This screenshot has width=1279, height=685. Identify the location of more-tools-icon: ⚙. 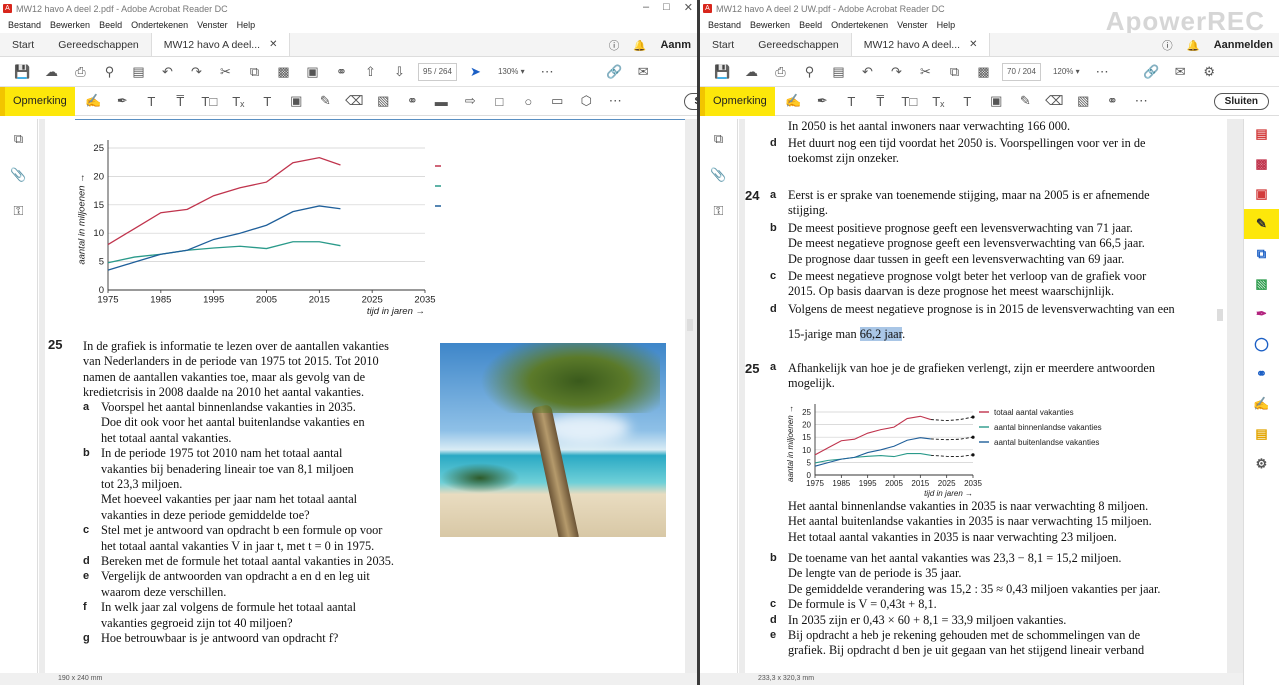
(1261, 464).